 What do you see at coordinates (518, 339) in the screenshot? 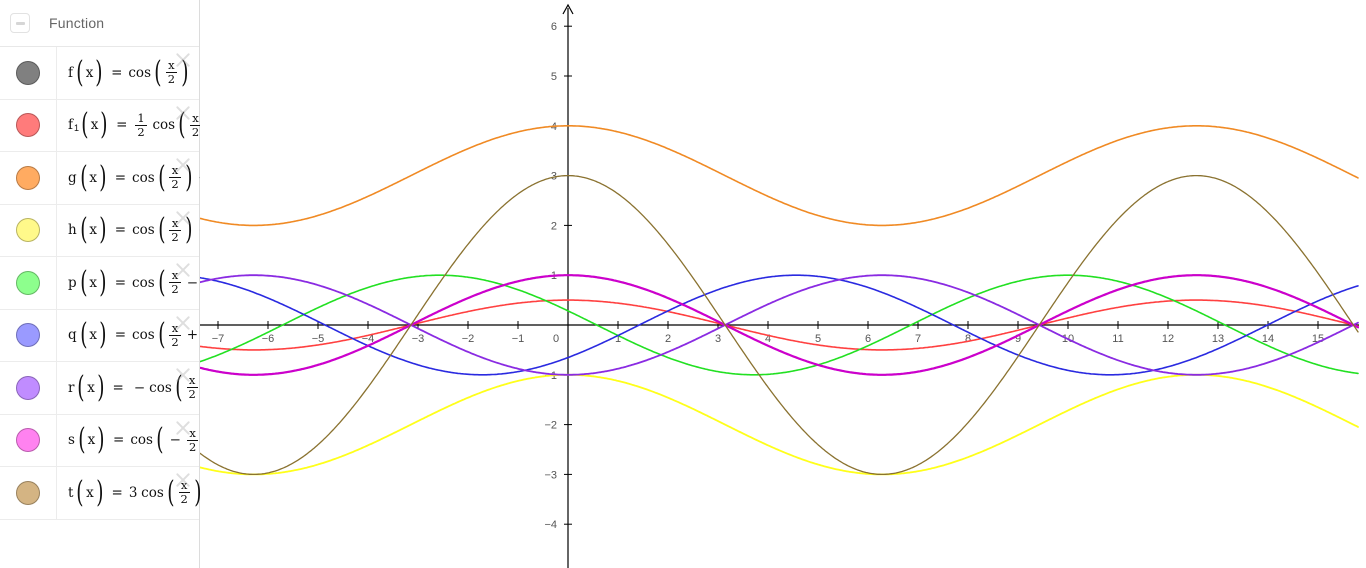
I see `x-tick-label: −1` at bounding box center [518, 339].